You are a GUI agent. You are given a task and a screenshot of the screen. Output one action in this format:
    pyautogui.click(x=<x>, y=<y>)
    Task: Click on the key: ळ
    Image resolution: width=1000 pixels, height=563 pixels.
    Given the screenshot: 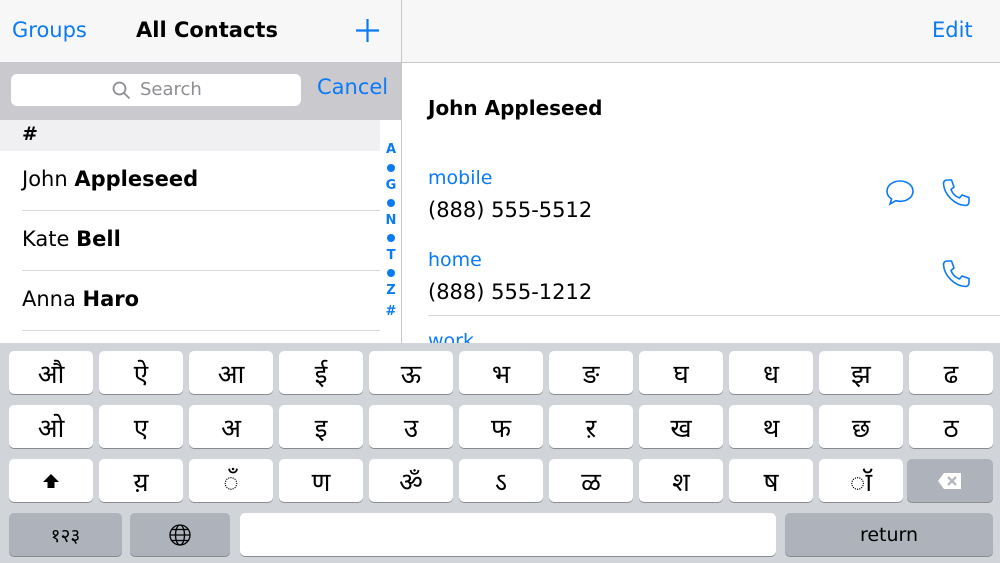 What is the action you would take?
    pyautogui.click(x=591, y=480)
    